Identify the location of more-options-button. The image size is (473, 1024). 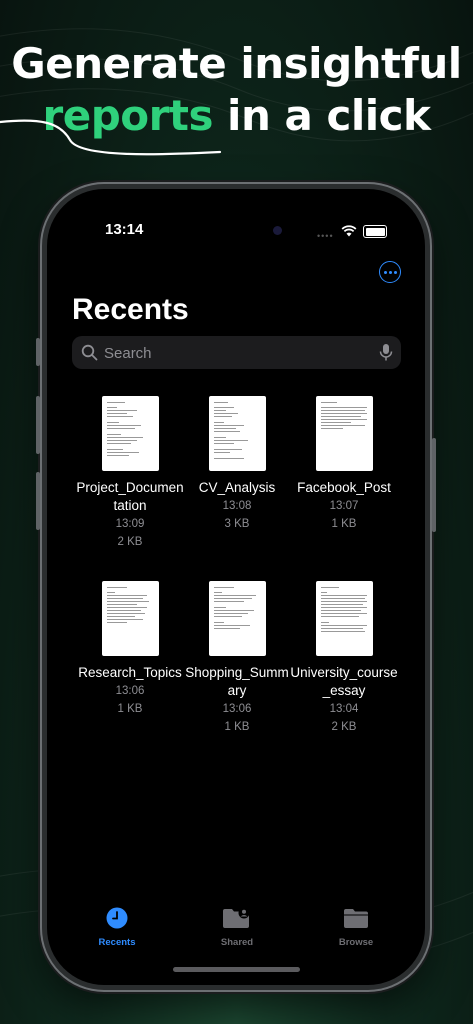
(390, 272).